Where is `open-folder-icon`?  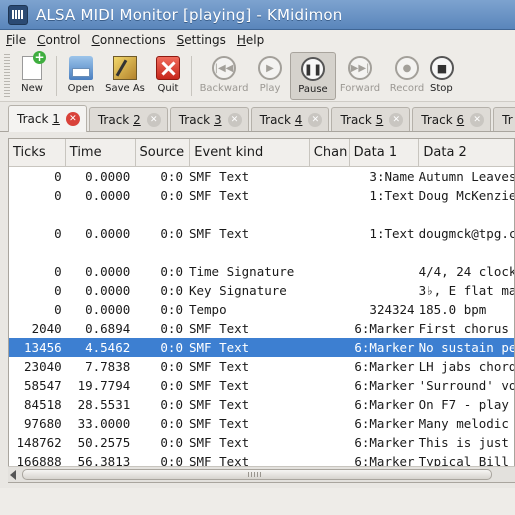 open-folder-icon is located at coordinates (81, 68).